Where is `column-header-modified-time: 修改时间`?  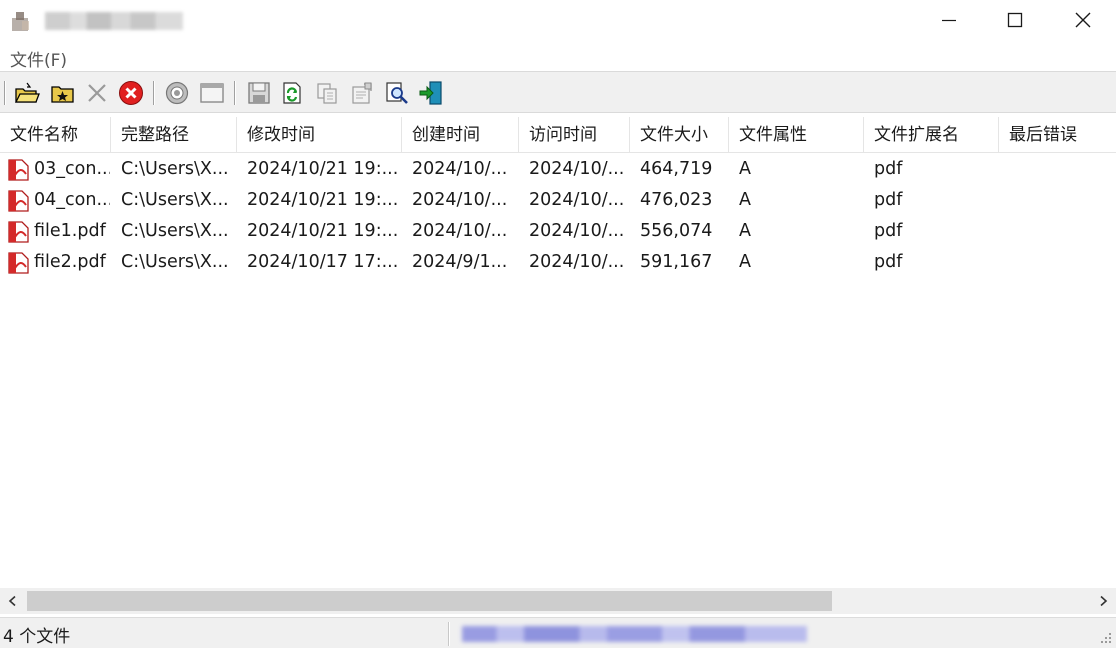 column-header-modified-time: 修改时间 is located at coordinates (319, 135).